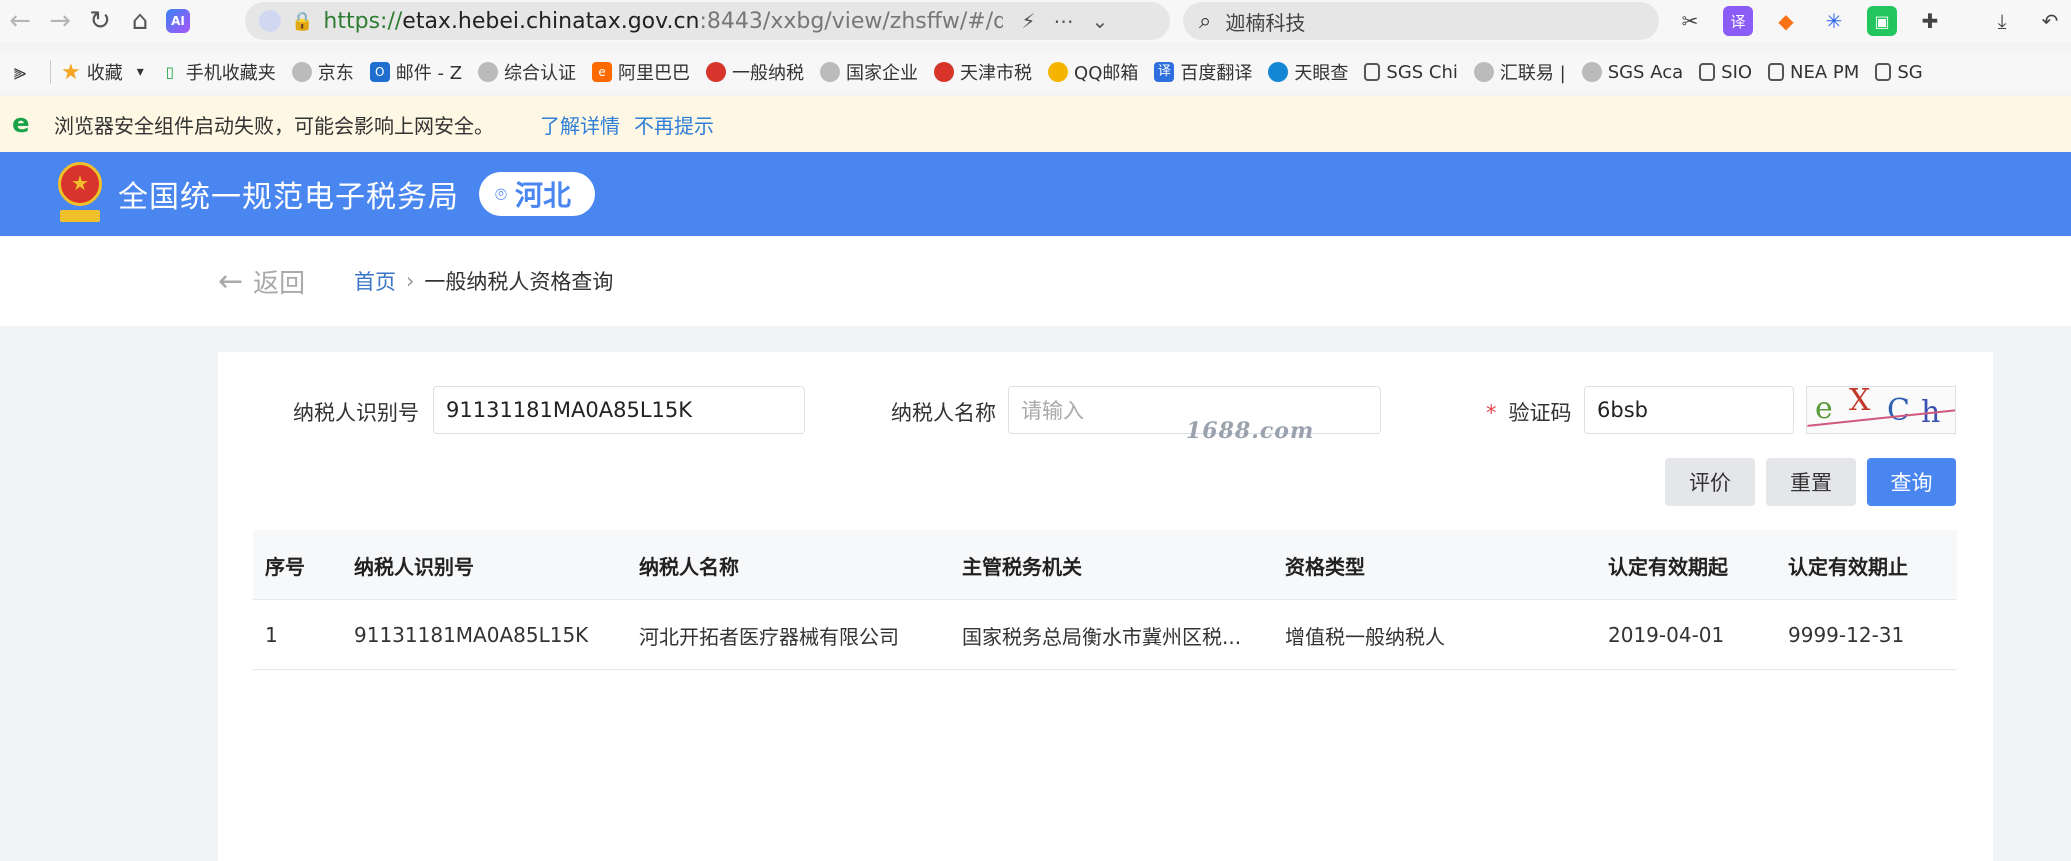 This screenshot has height=861, width=2071. Describe the element at coordinates (2002, 21) in the screenshot. I see `download-icon: ⤓` at that location.